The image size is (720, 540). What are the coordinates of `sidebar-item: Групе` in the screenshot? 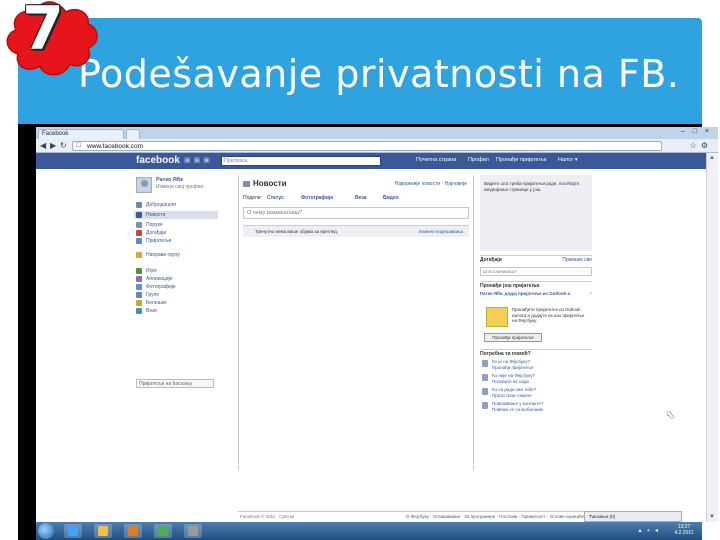 It's located at (176, 295).